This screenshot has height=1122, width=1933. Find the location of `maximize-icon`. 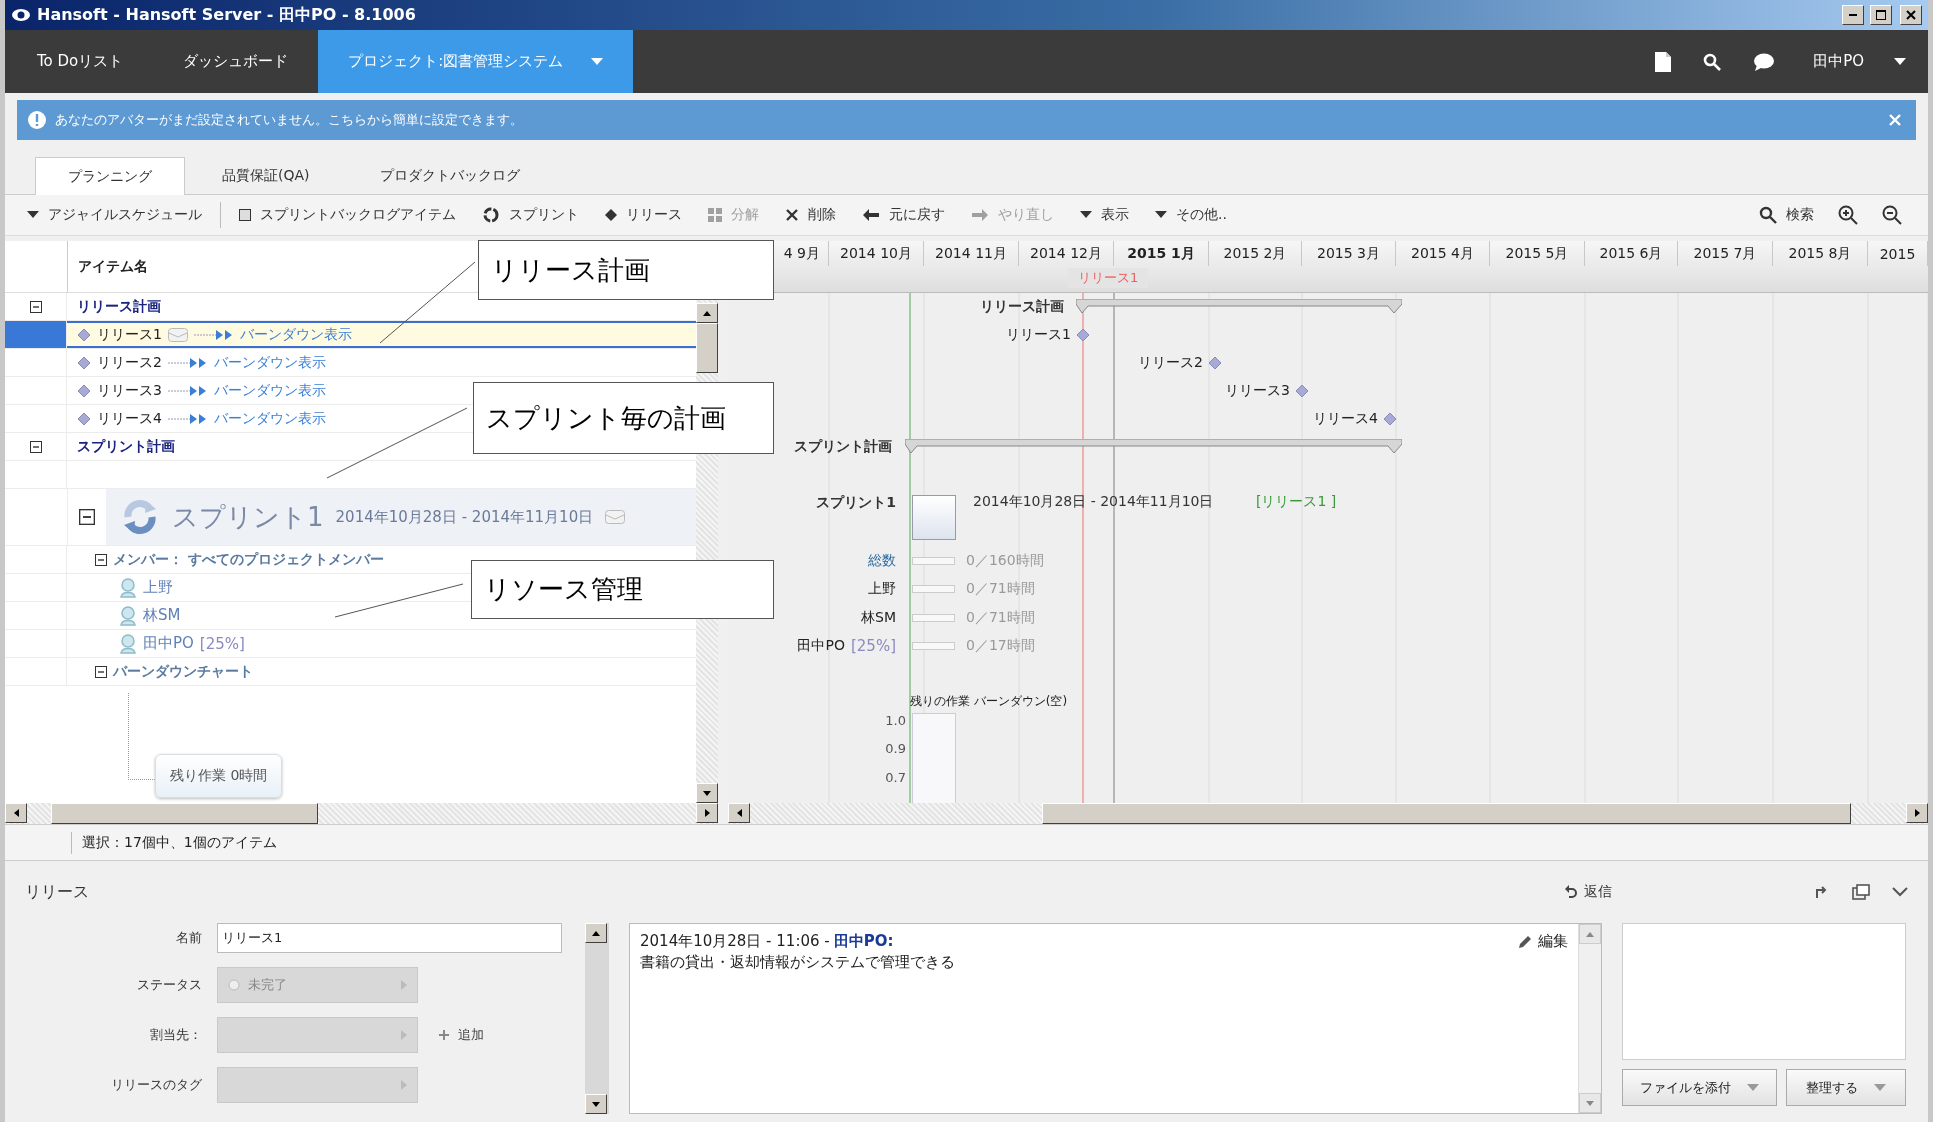

maximize-icon is located at coordinates (1881, 15).